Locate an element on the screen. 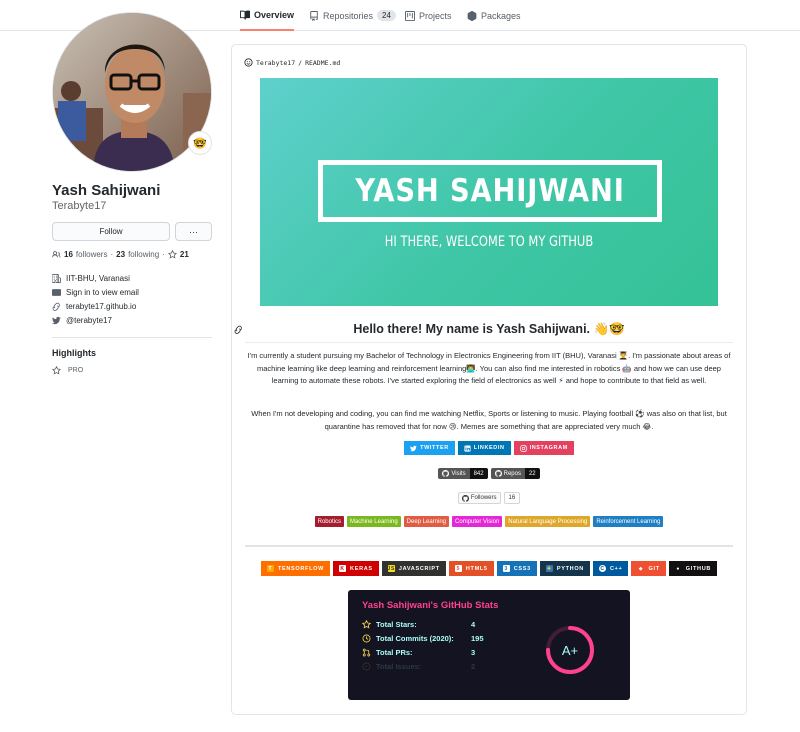 The width and height of the screenshot is (800, 732). tab-overview: Overview is located at coordinates (267, 15).